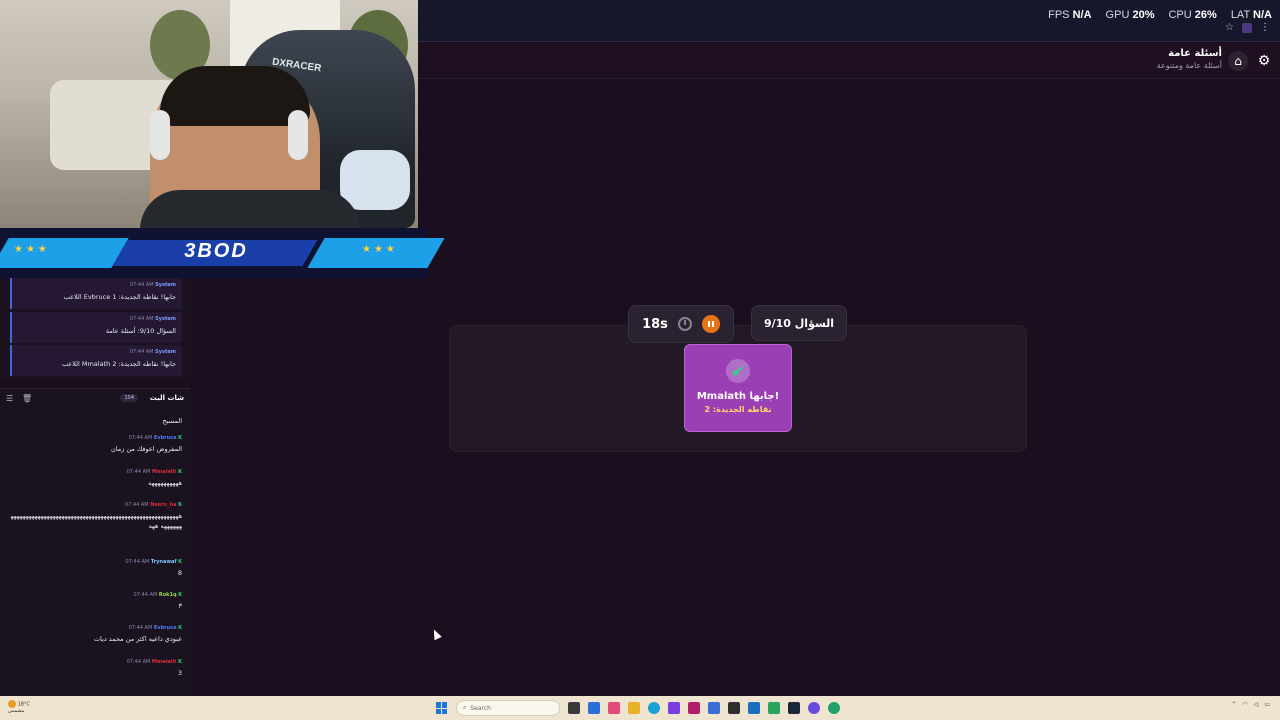 This screenshot has height=720, width=1280. What do you see at coordinates (32, 249) in the screenshot?
I see `stars-left: ★★★` at bounding box center [32, 249].